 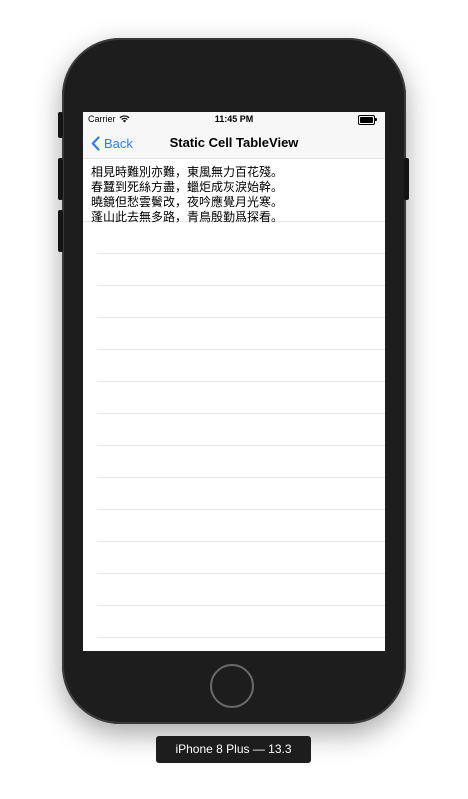 I want to click on battery-icon, so click(x=367, y=120).